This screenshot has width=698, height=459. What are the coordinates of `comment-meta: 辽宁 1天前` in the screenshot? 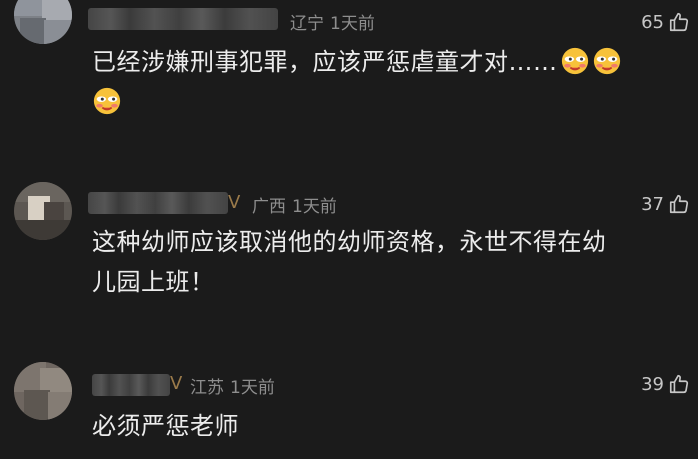 It's located at (335, 21).